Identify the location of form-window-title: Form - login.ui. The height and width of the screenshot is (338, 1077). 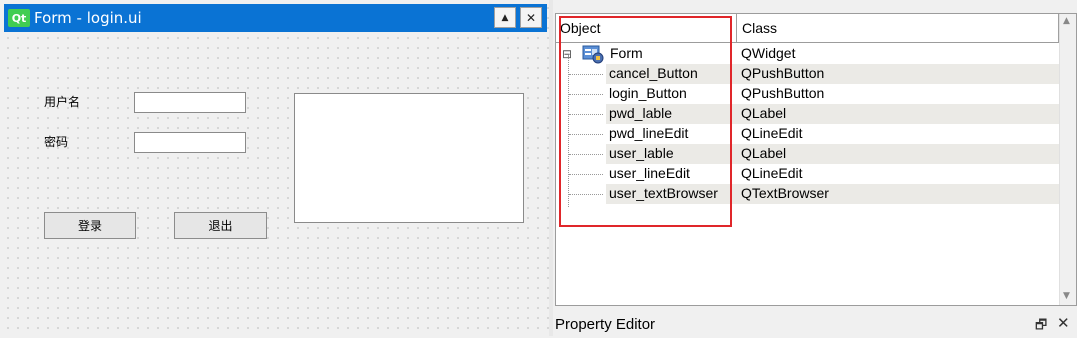
(88, 18).